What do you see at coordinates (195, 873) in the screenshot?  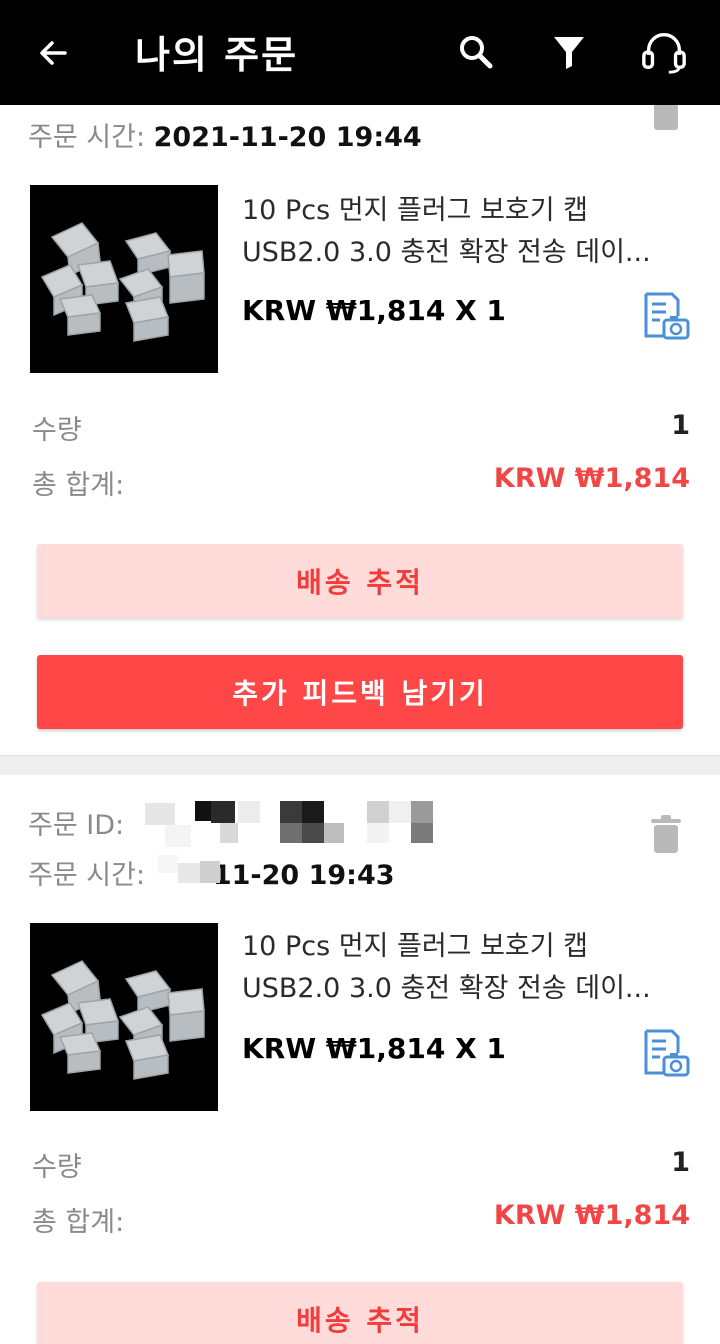 I see `redacted-order-year` at bounding box center [195, 873].